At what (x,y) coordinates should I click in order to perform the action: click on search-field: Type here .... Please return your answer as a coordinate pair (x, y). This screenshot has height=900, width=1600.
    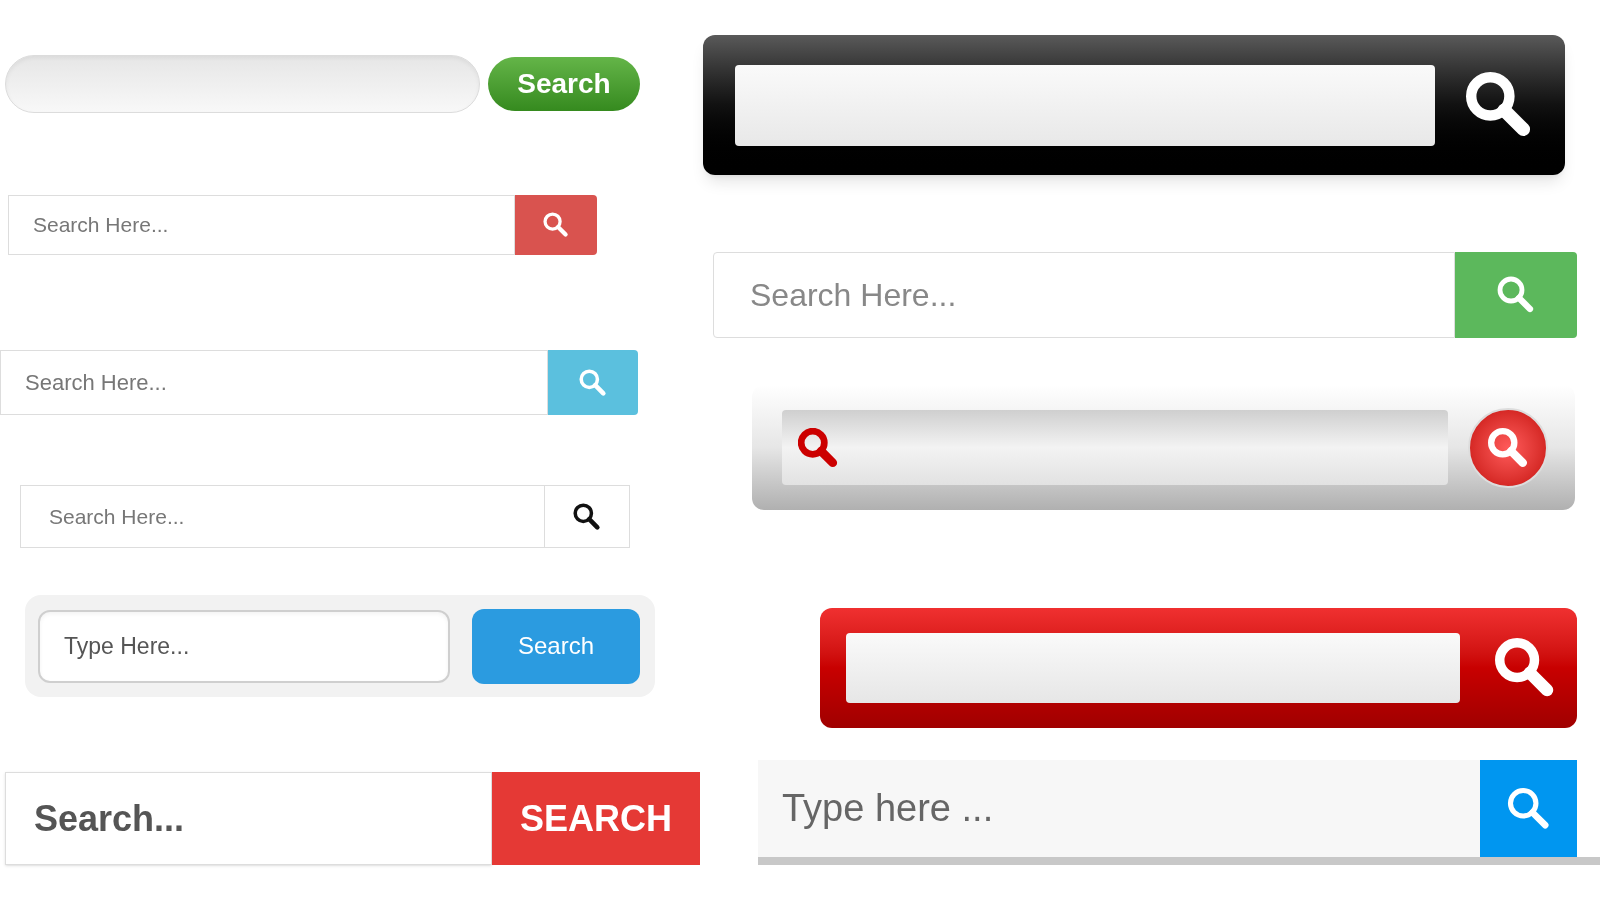
    Looking at the image, I should click on (1119, 808).